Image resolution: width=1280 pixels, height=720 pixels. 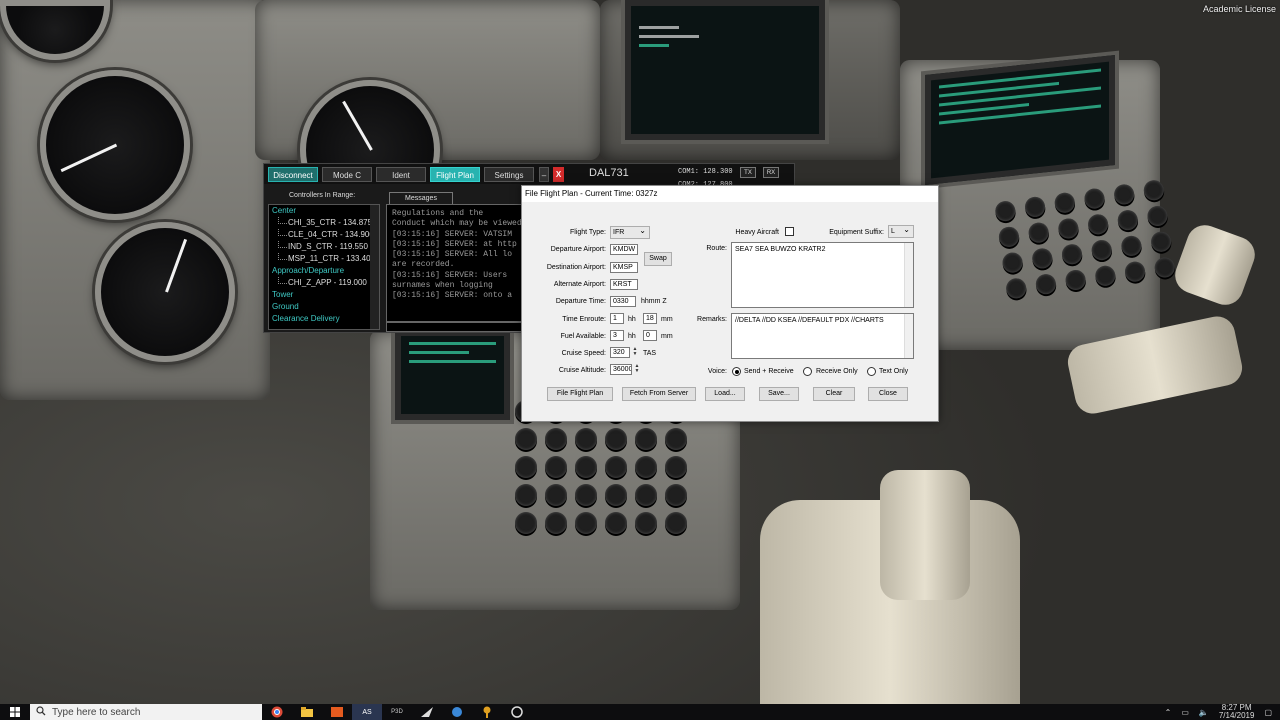 I want to click on route-textarea: SEA7 SEA BUWZO KRATR2, so click(x=822, y=275).